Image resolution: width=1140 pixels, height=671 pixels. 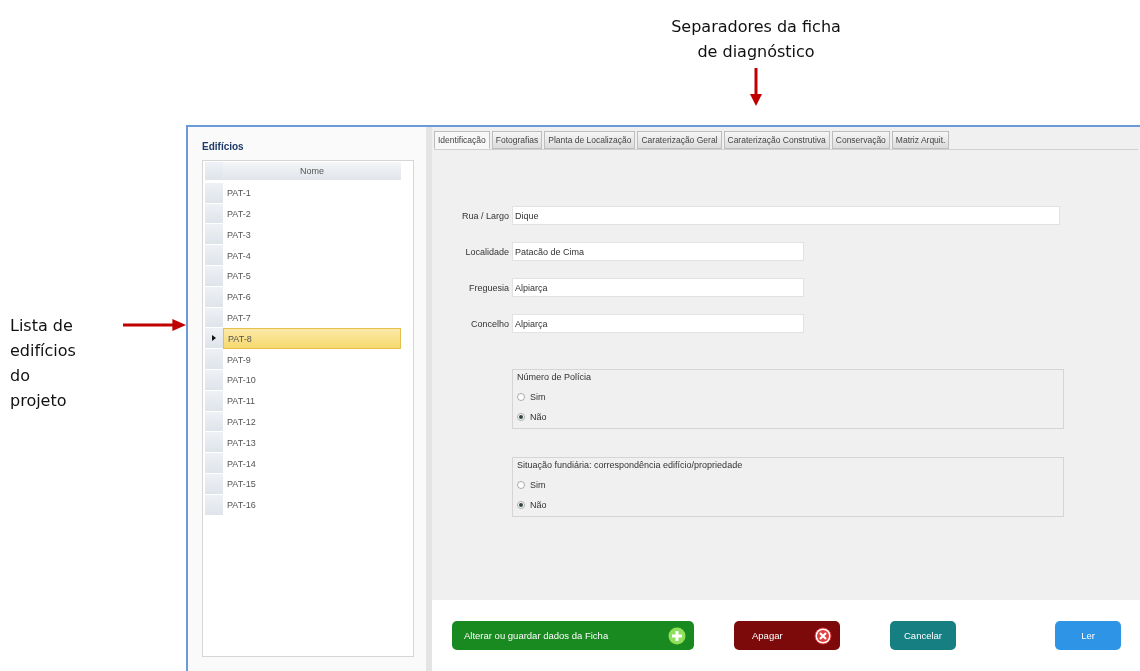 I want to click on input-field: Dique, so click(x=786, y=215).